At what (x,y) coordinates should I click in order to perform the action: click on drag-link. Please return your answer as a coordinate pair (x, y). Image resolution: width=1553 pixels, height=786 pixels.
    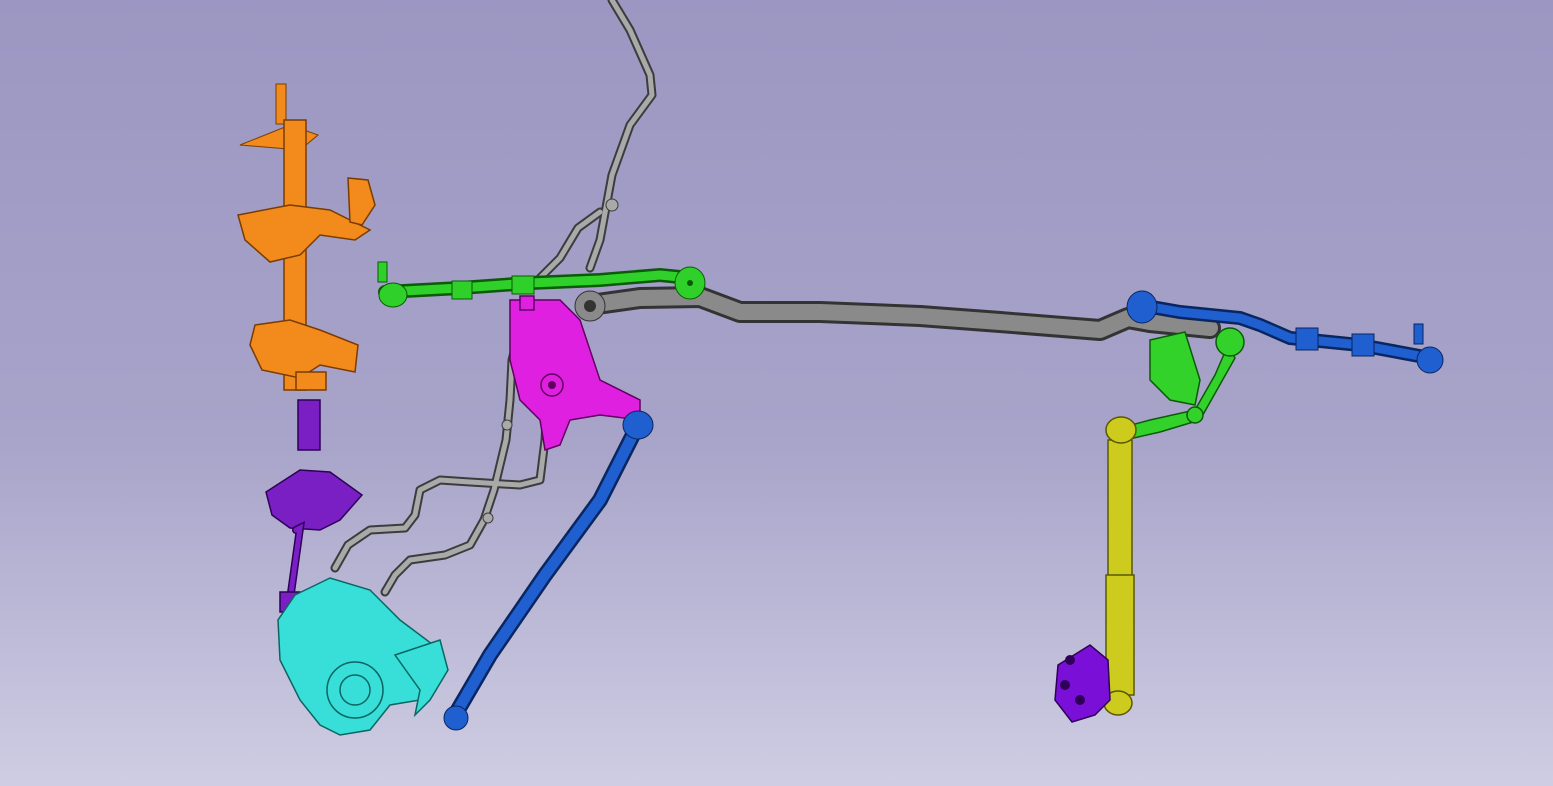
    Looking at the image, I should click on (548, 570).